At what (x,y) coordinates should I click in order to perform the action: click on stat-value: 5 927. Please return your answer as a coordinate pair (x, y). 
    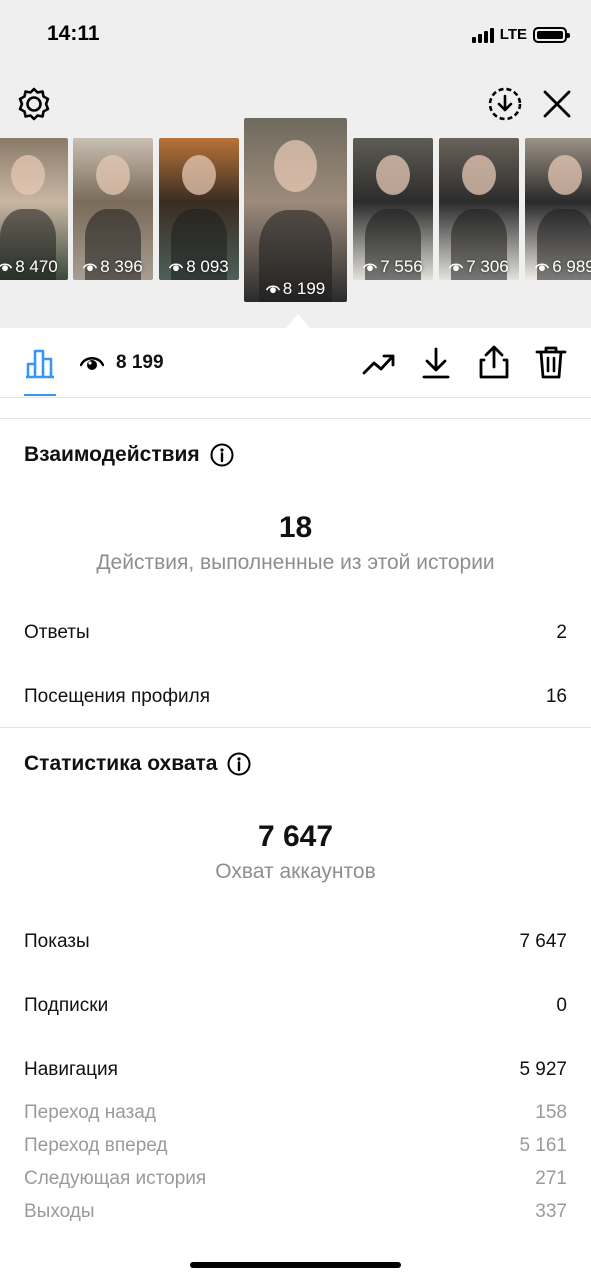
    Looking at the image, I should click on (543, 1069).